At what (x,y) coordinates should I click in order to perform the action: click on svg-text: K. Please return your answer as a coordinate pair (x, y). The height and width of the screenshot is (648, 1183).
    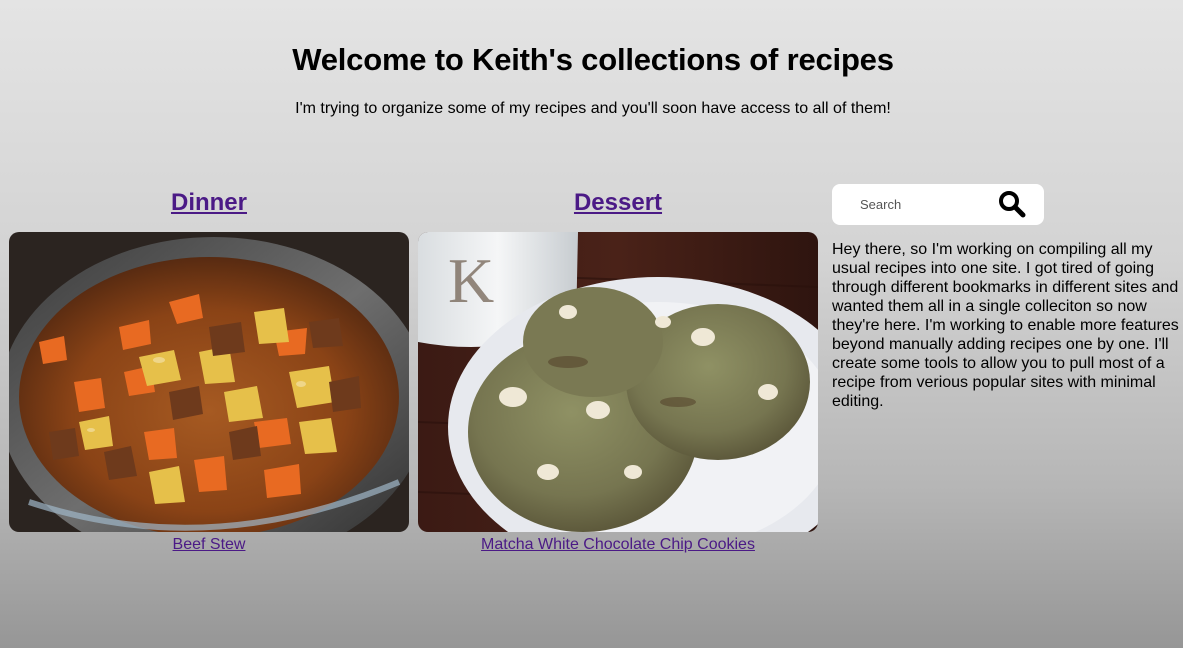
    Looking at the image, I should click on (471, 280).